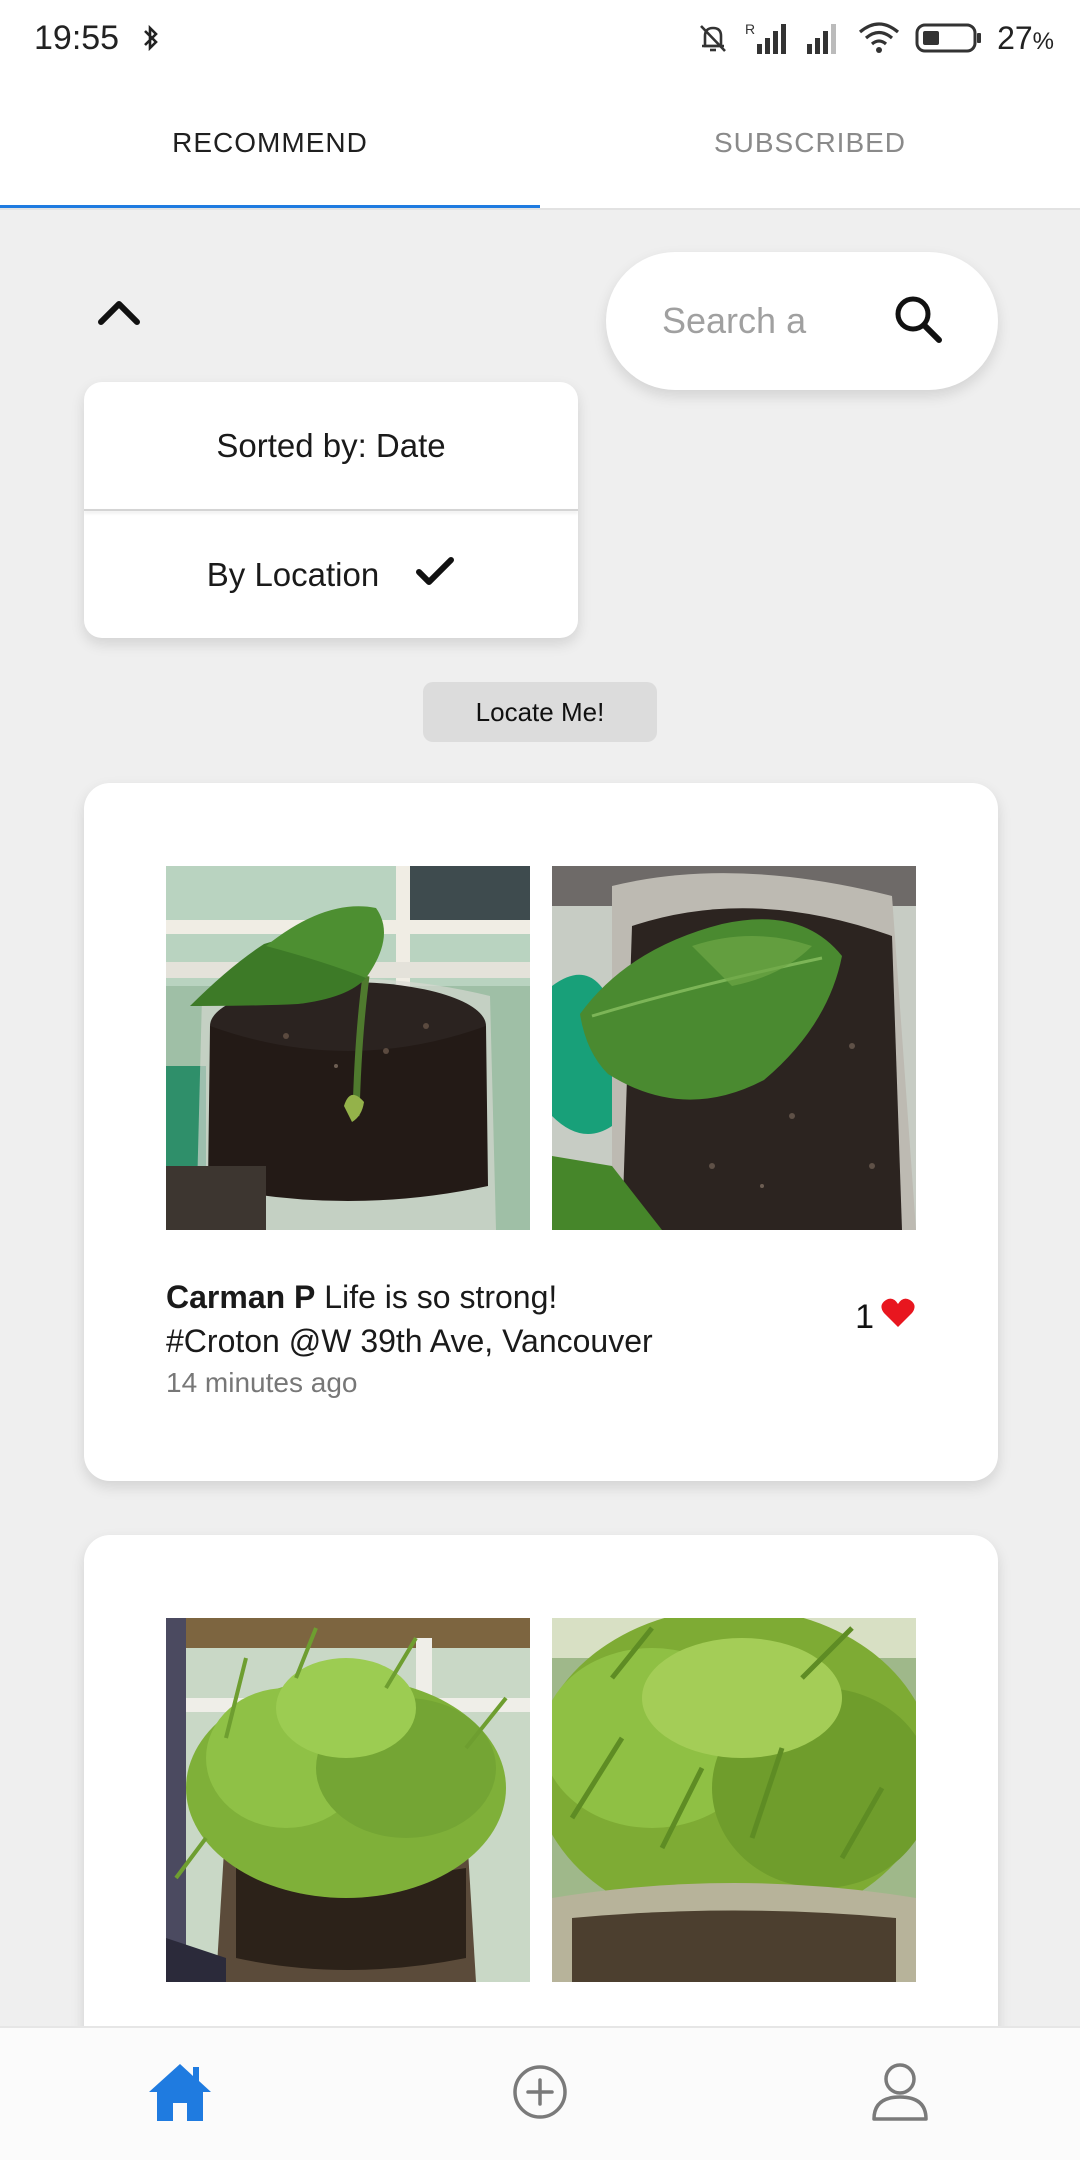 This screenshot has height=2160, width=1080. I want to click on battery-icon, so click(949, 38).